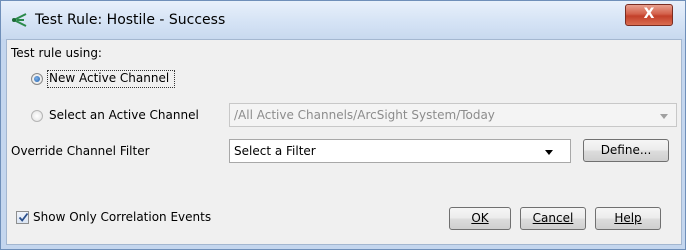 The image size is (686, 250). What do you see at coordinates (19, 20) in the screenshot?
I see `rule-test-icon` at bounding box center [19, 20].